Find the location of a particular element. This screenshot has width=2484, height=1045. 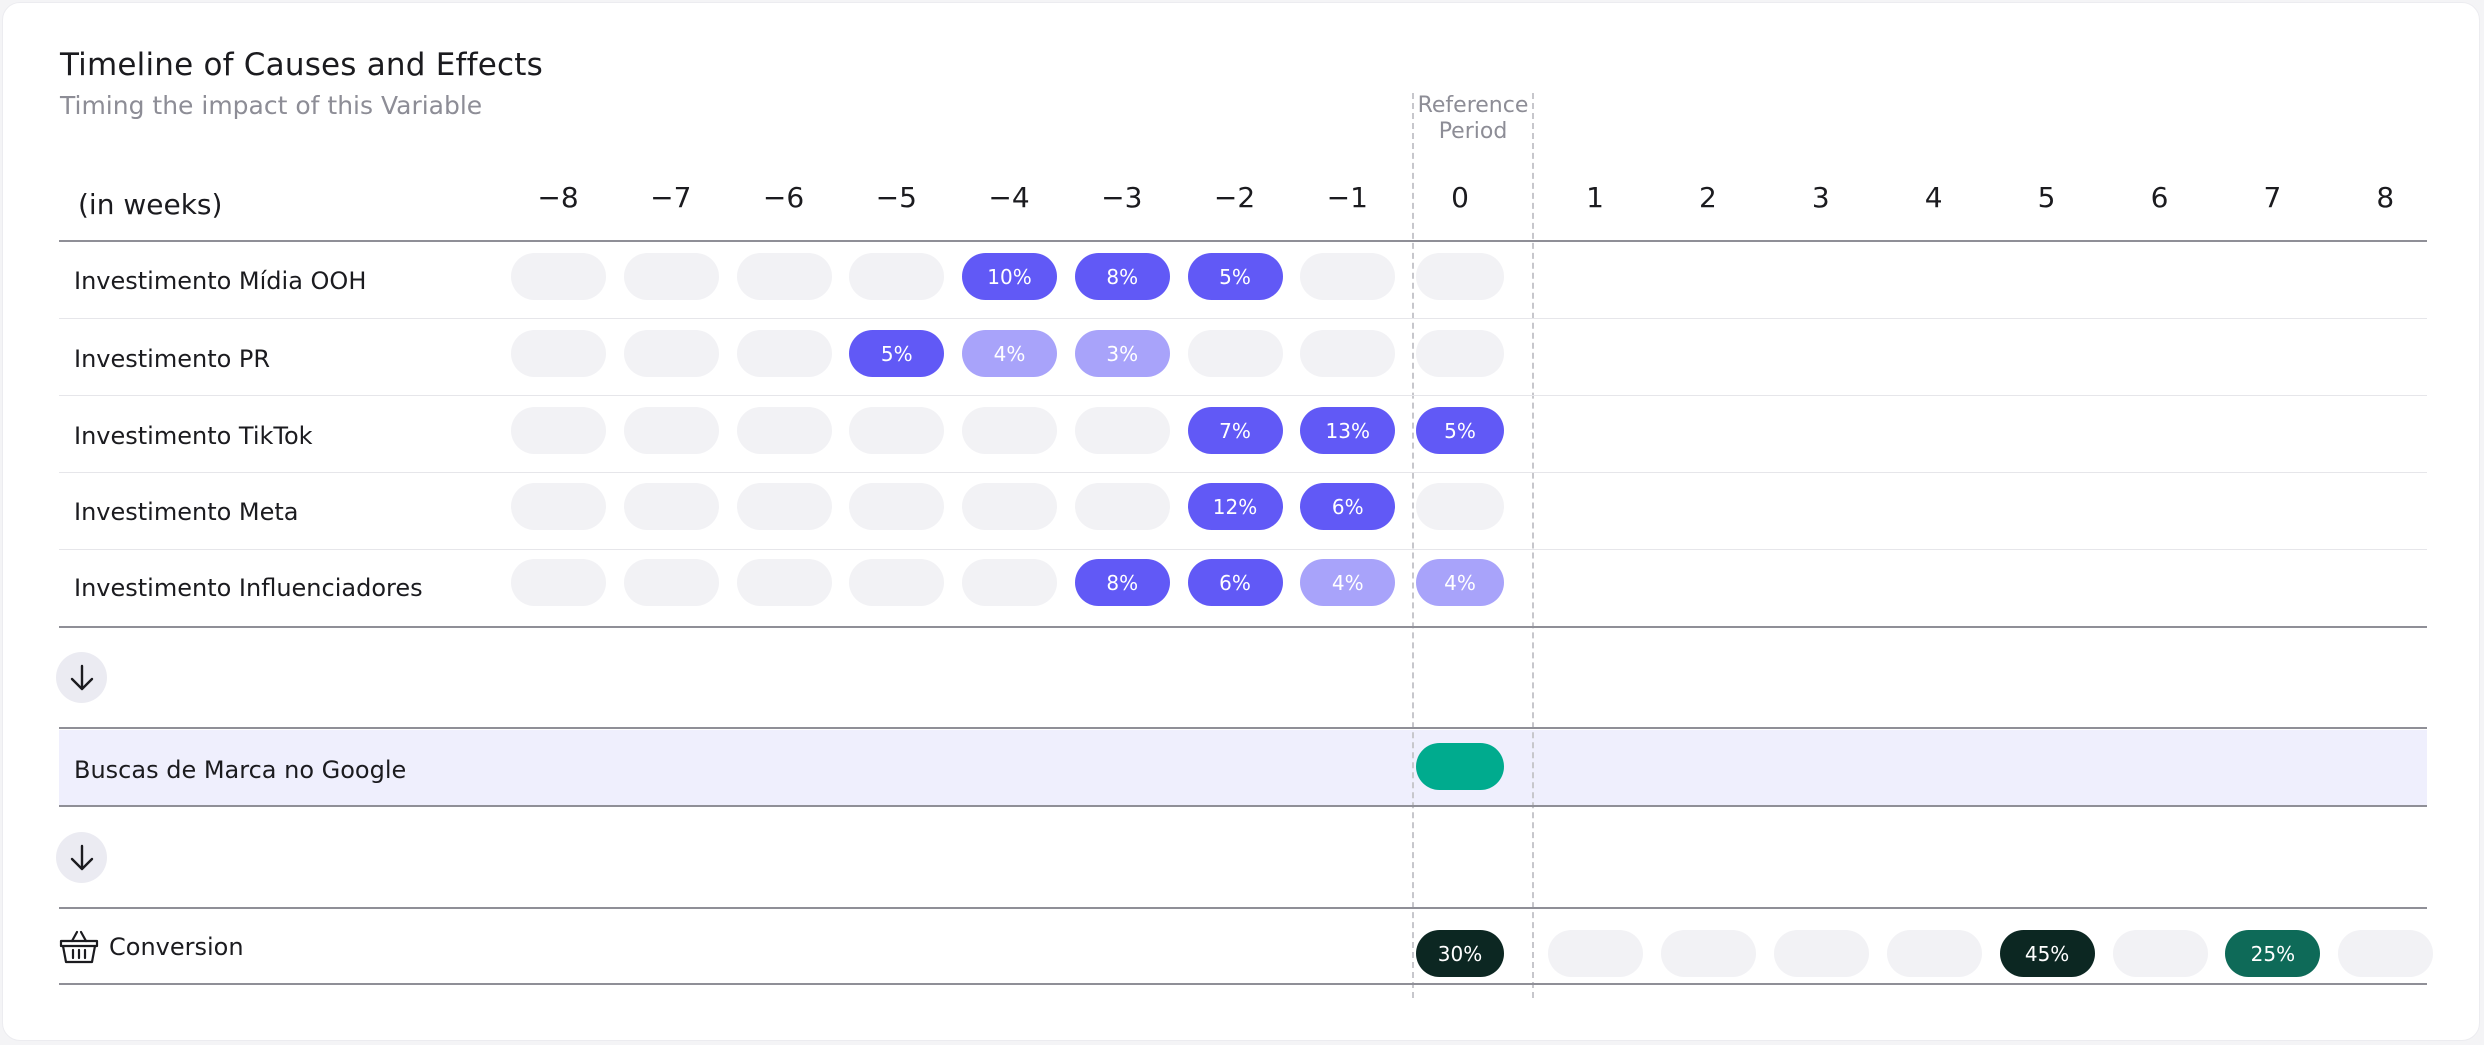

reference-period-label: Reference Period is located at coordinates (1473, 118).